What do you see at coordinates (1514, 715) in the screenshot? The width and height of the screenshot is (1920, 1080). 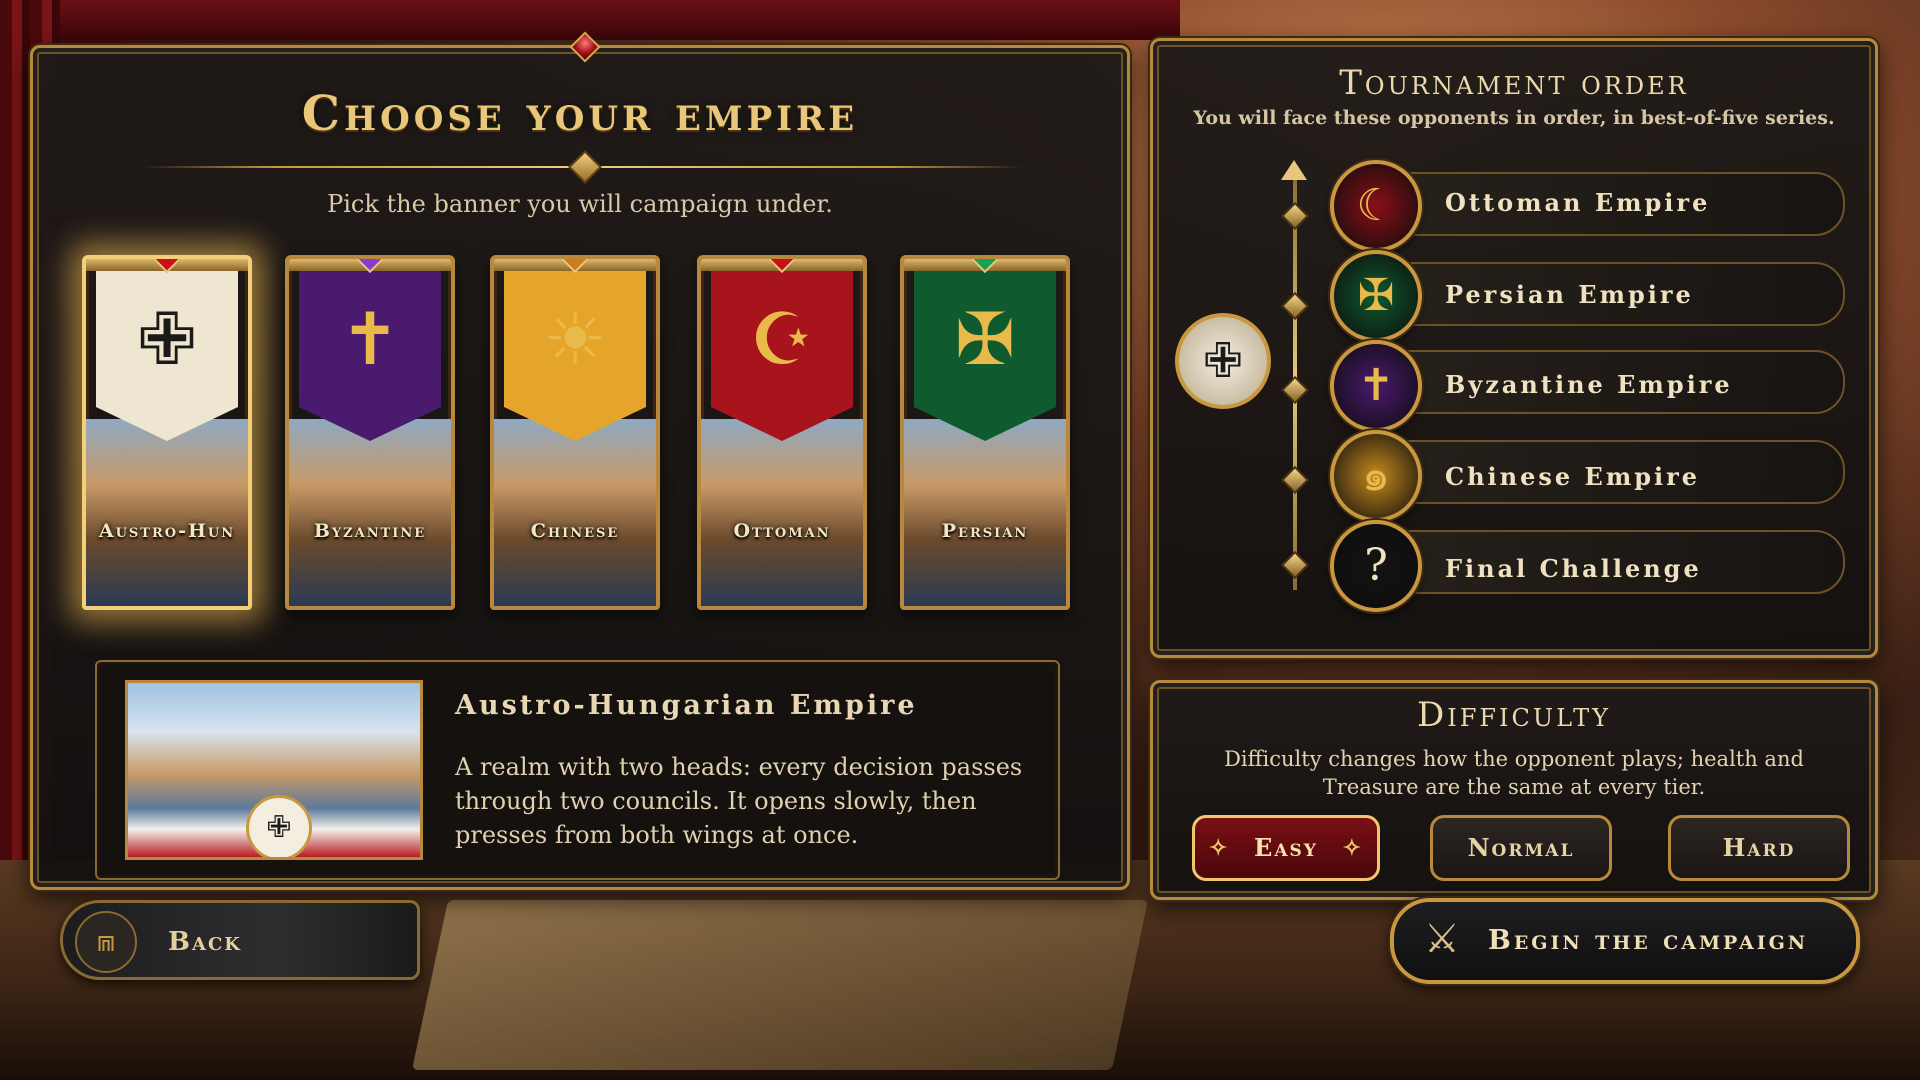 I see `difficulty-title: Difficulty` at bounding box center [1514, 715].